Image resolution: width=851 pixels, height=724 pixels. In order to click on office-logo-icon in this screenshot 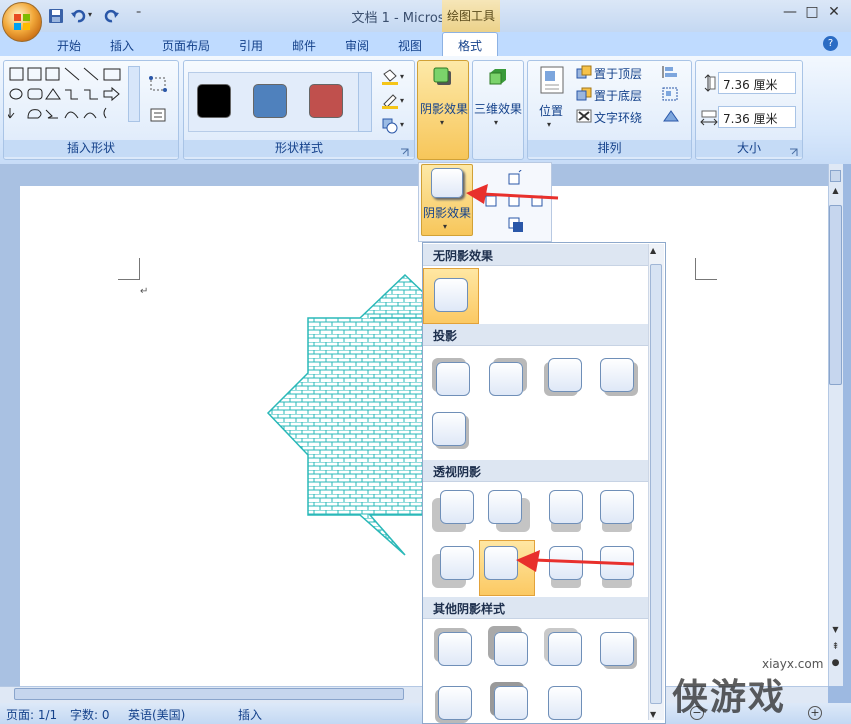, I will do `click(22, 22)`.